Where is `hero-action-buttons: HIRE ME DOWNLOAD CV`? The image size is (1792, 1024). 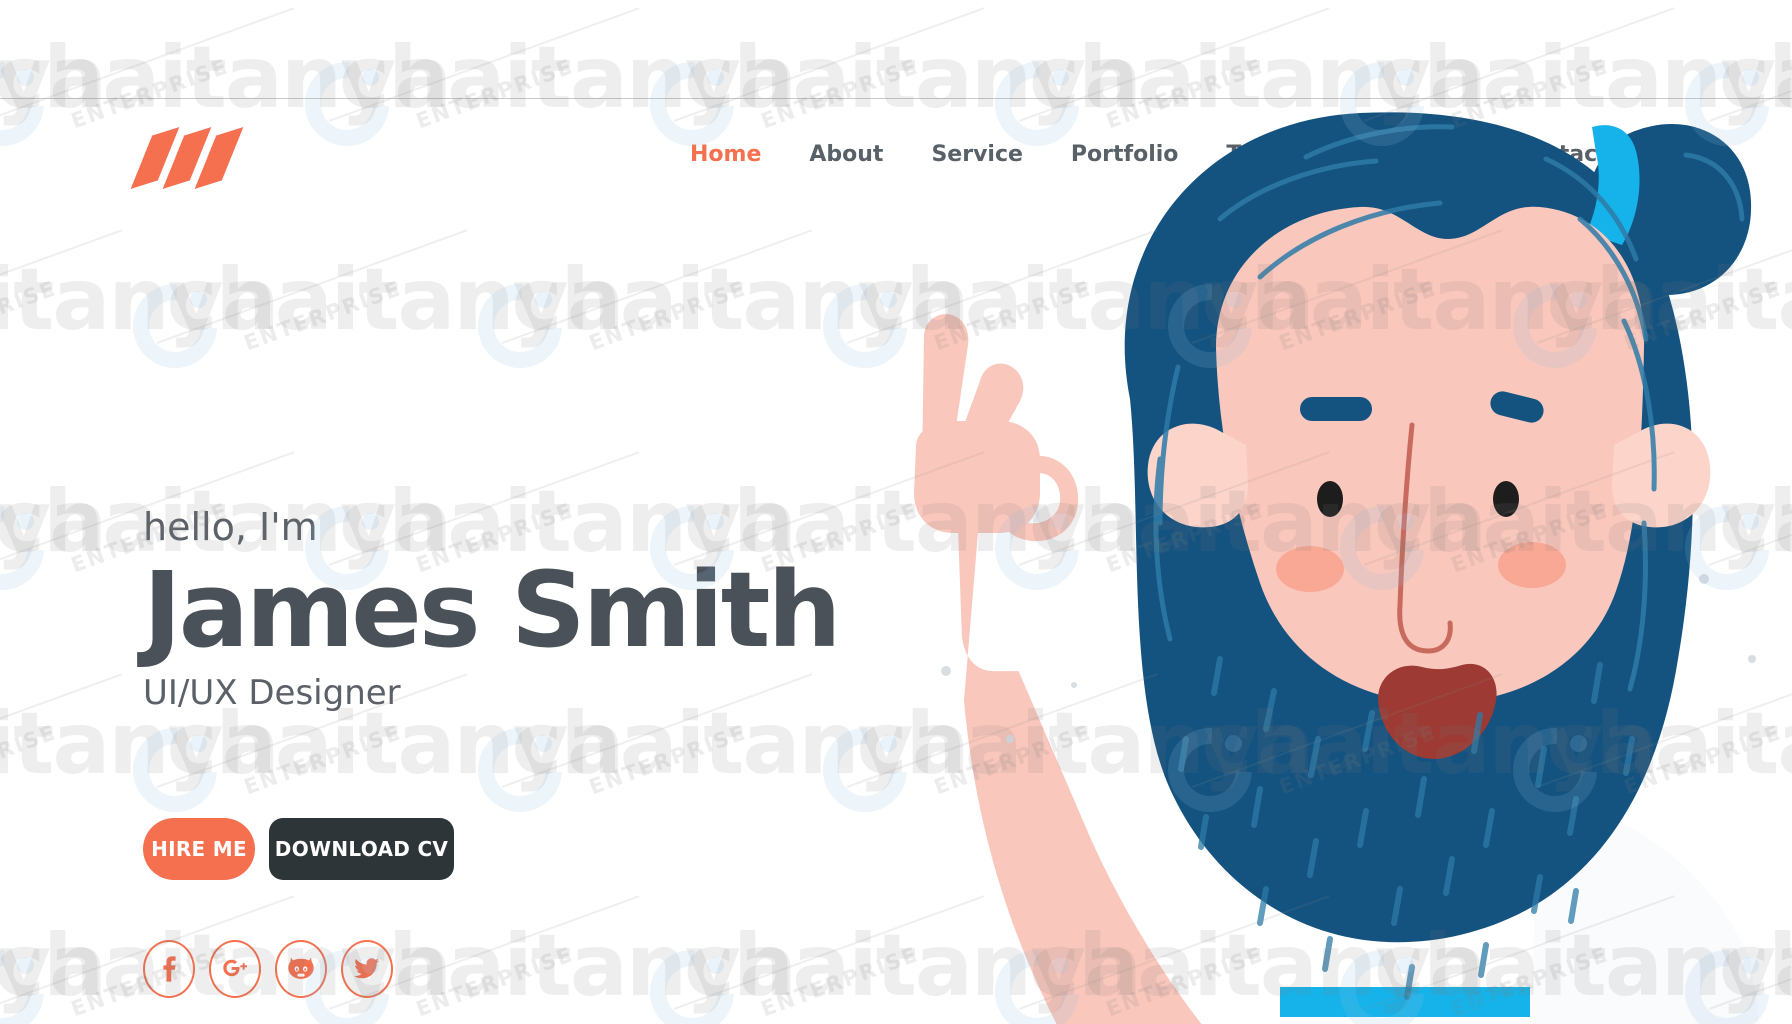 hero-action-buttons: HIRE ME DOWNLOAD CV is located at coordinates (298, 849).